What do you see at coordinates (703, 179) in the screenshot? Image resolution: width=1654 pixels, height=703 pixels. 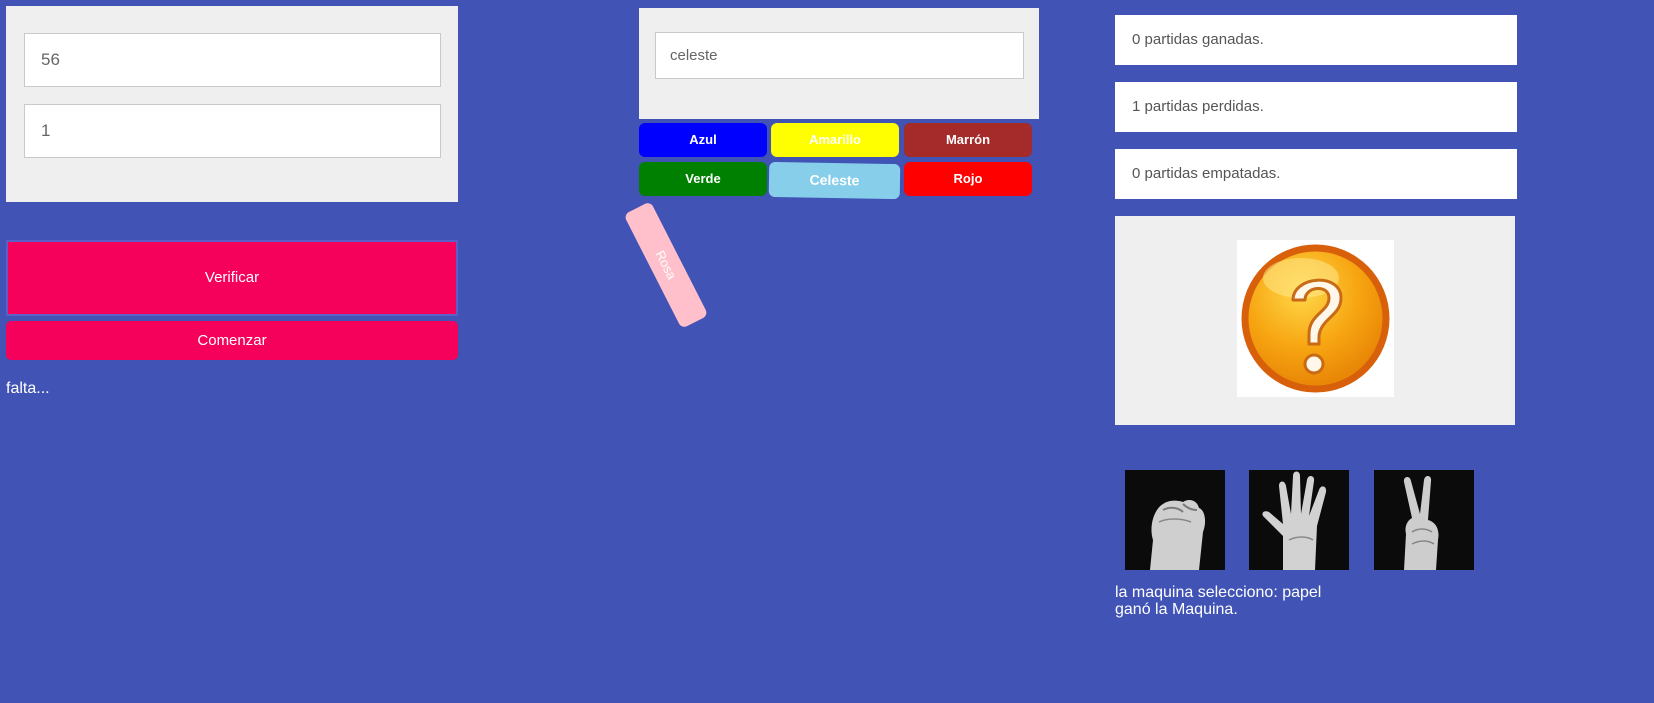 I see `color-button-verde: Verde` at bounding box center [703, 179].